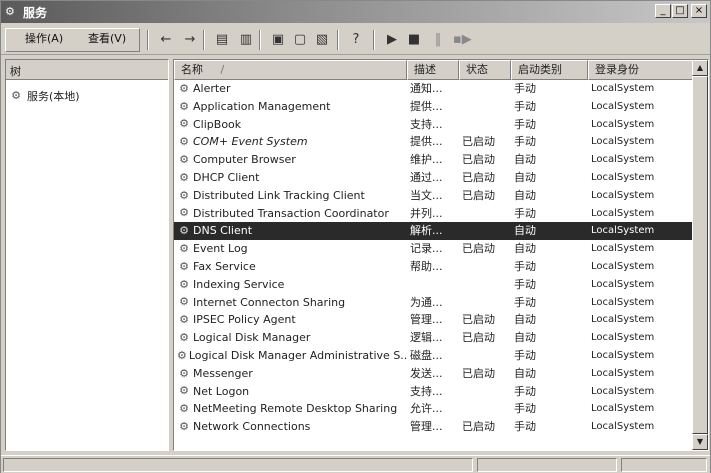 This screenshot has height=473, width=711. I want to click on cell-name: ⚙ Messenger, so click(290, 374).